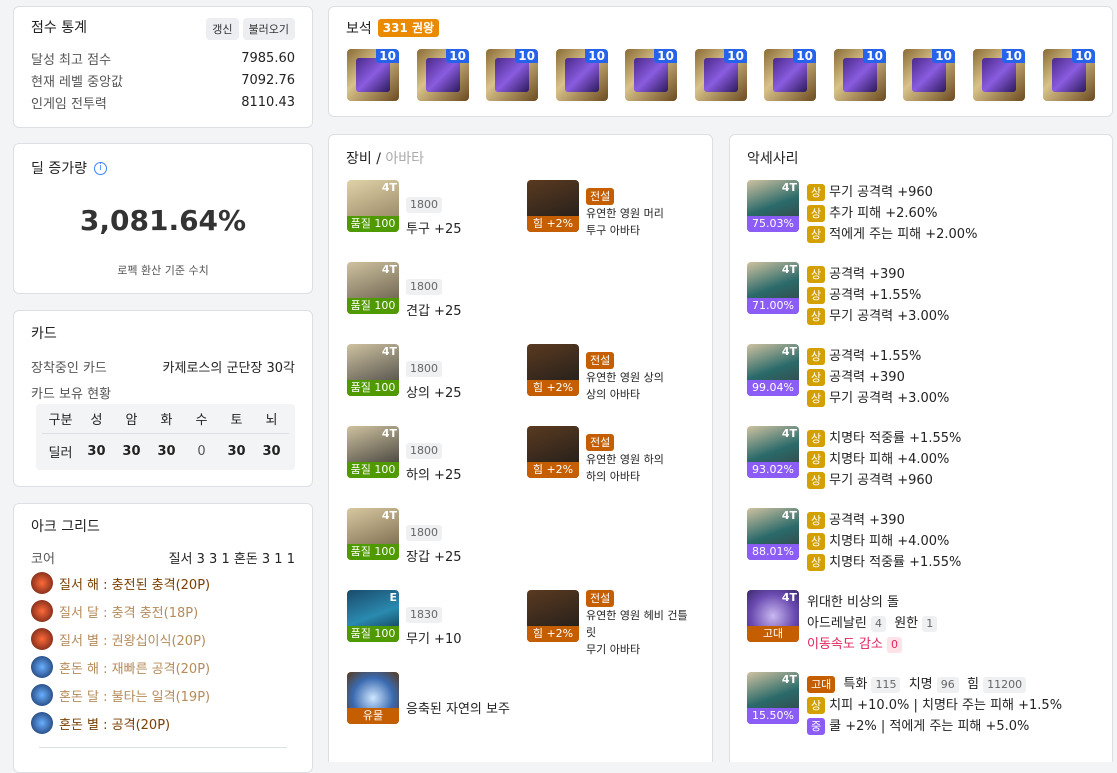 The height and width of the screenshot is (773, 1117). What do you see at coordinates (60, 420) in the screenshot?
I see `card-header: 구분` at bounding box center [60, 420].